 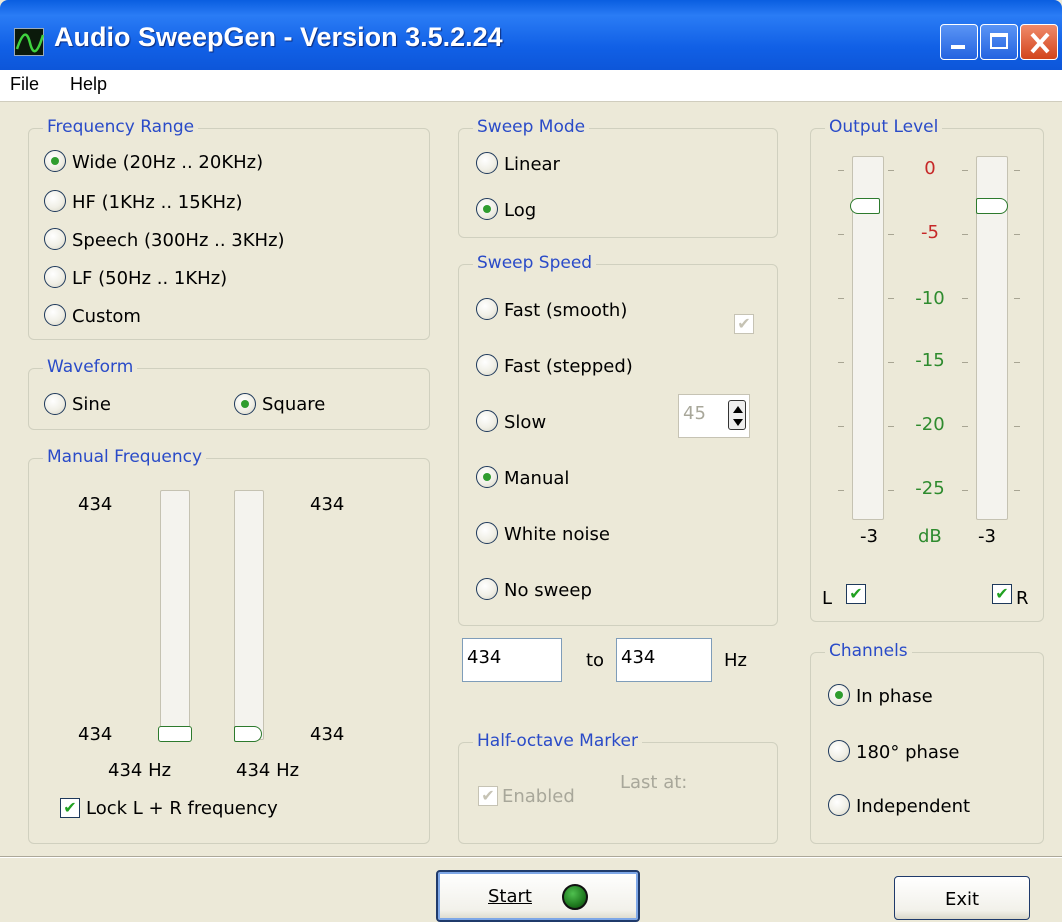 What do you see at coordinates (70, 808) in the screenshot?
I see `lock-lr-checkbox: ✔` at bounding box center [70, 808].